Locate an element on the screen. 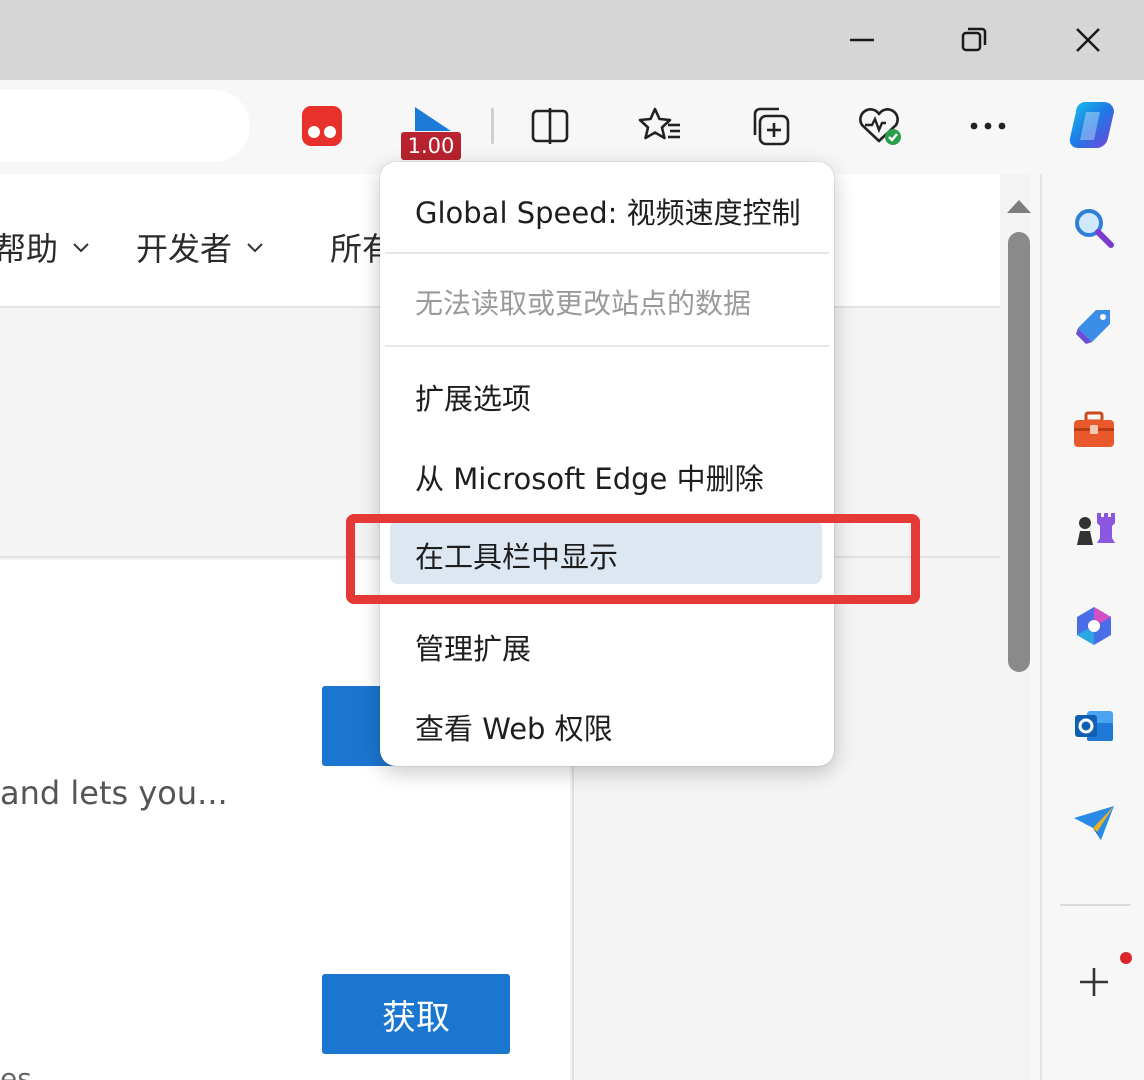 The width and height of the screenshot is (1144, 1080). menu-item-remove-from-edge: 从 Microsoft Edge 中删除 is located at coordinates (606, 474).